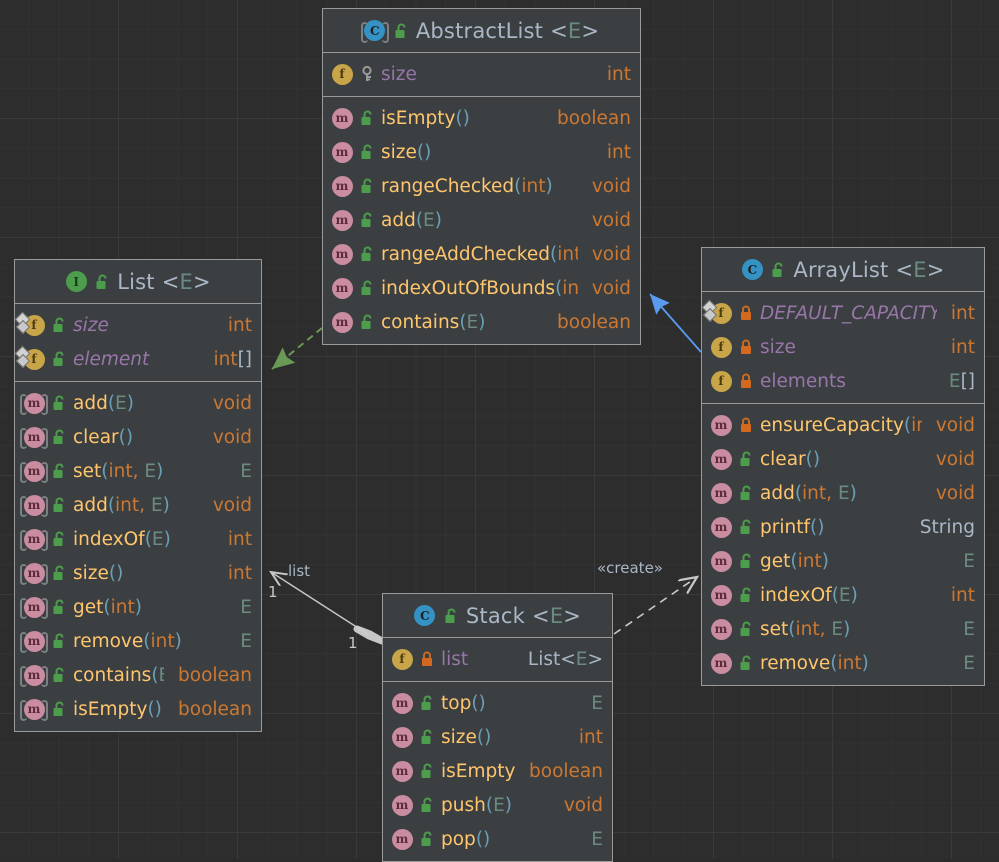  What do you see at coordinates (88, 607) in the screenshot?
I see `method-name: get` at bounding box center [88, 607].